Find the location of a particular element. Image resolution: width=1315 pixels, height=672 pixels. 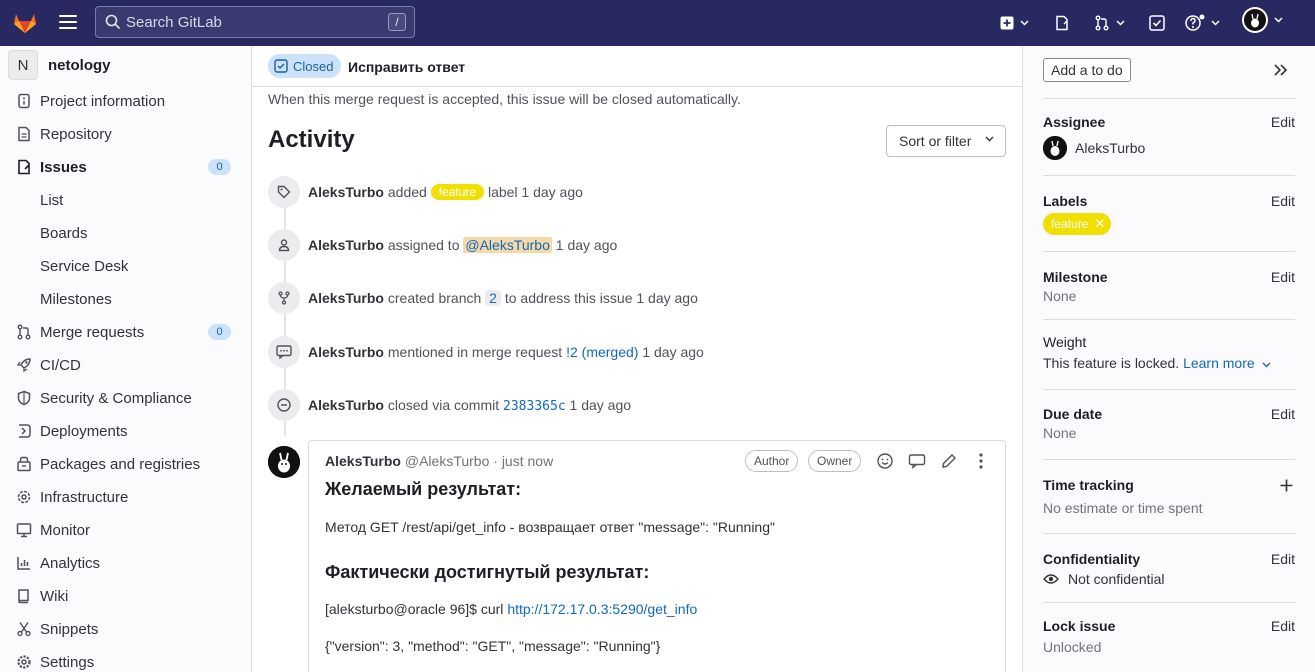

weight-title: Weight is located at coordinates (1065, 342).